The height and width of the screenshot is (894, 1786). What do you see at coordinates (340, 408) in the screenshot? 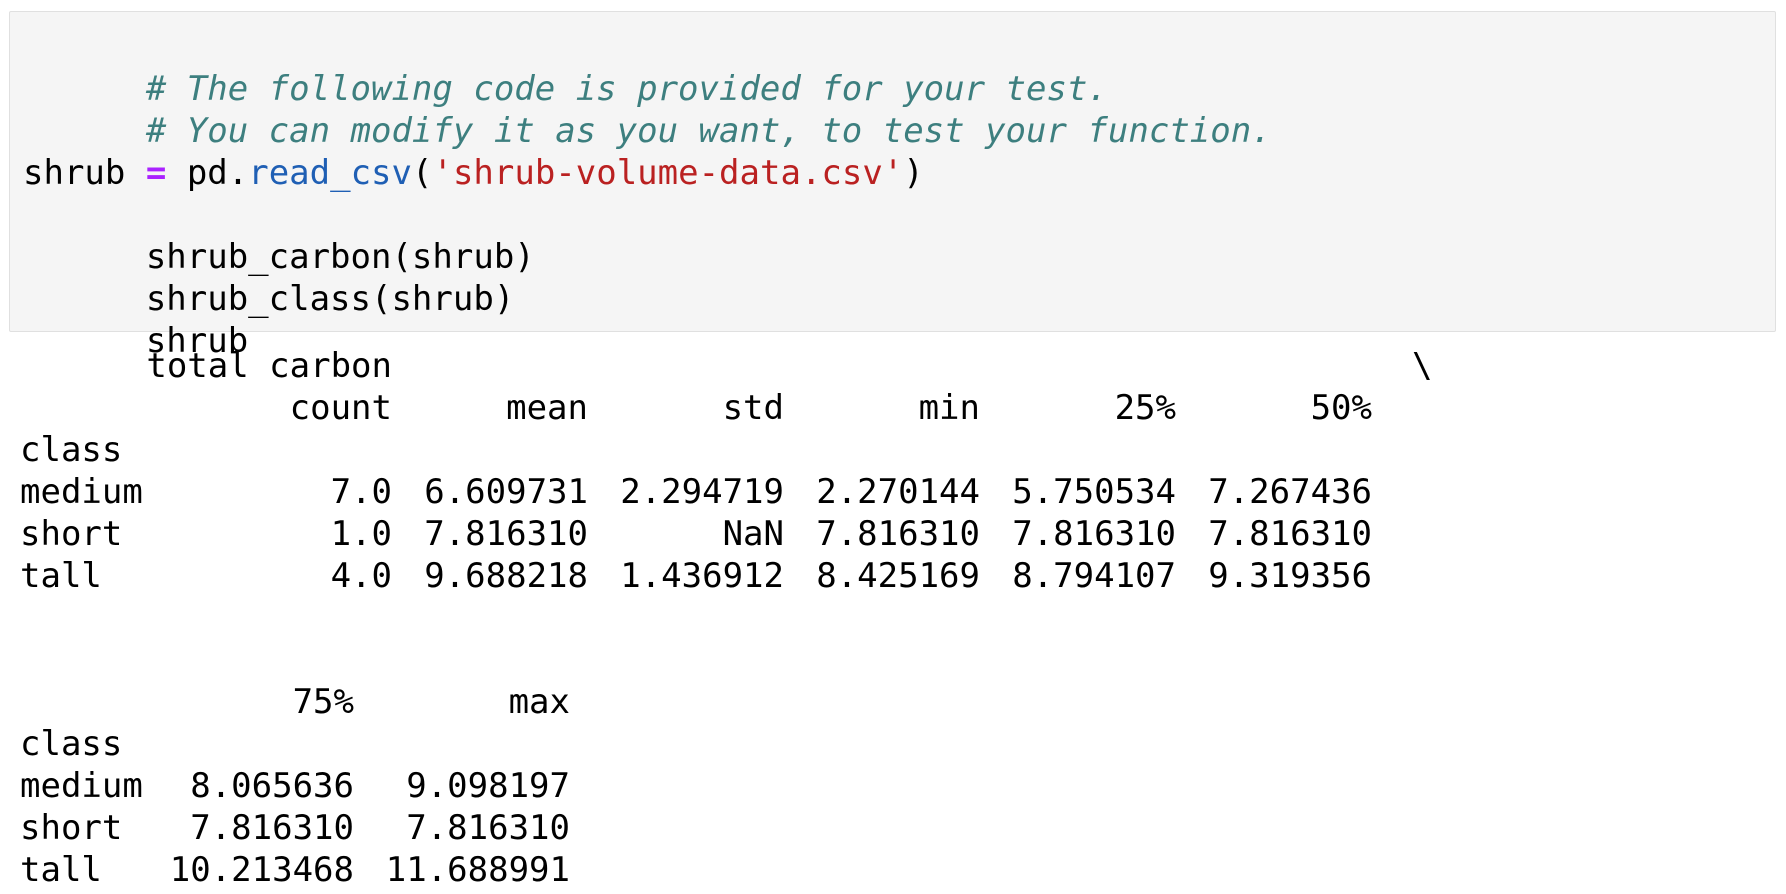
I see `column-header: count` at bounding box center [340, 408].